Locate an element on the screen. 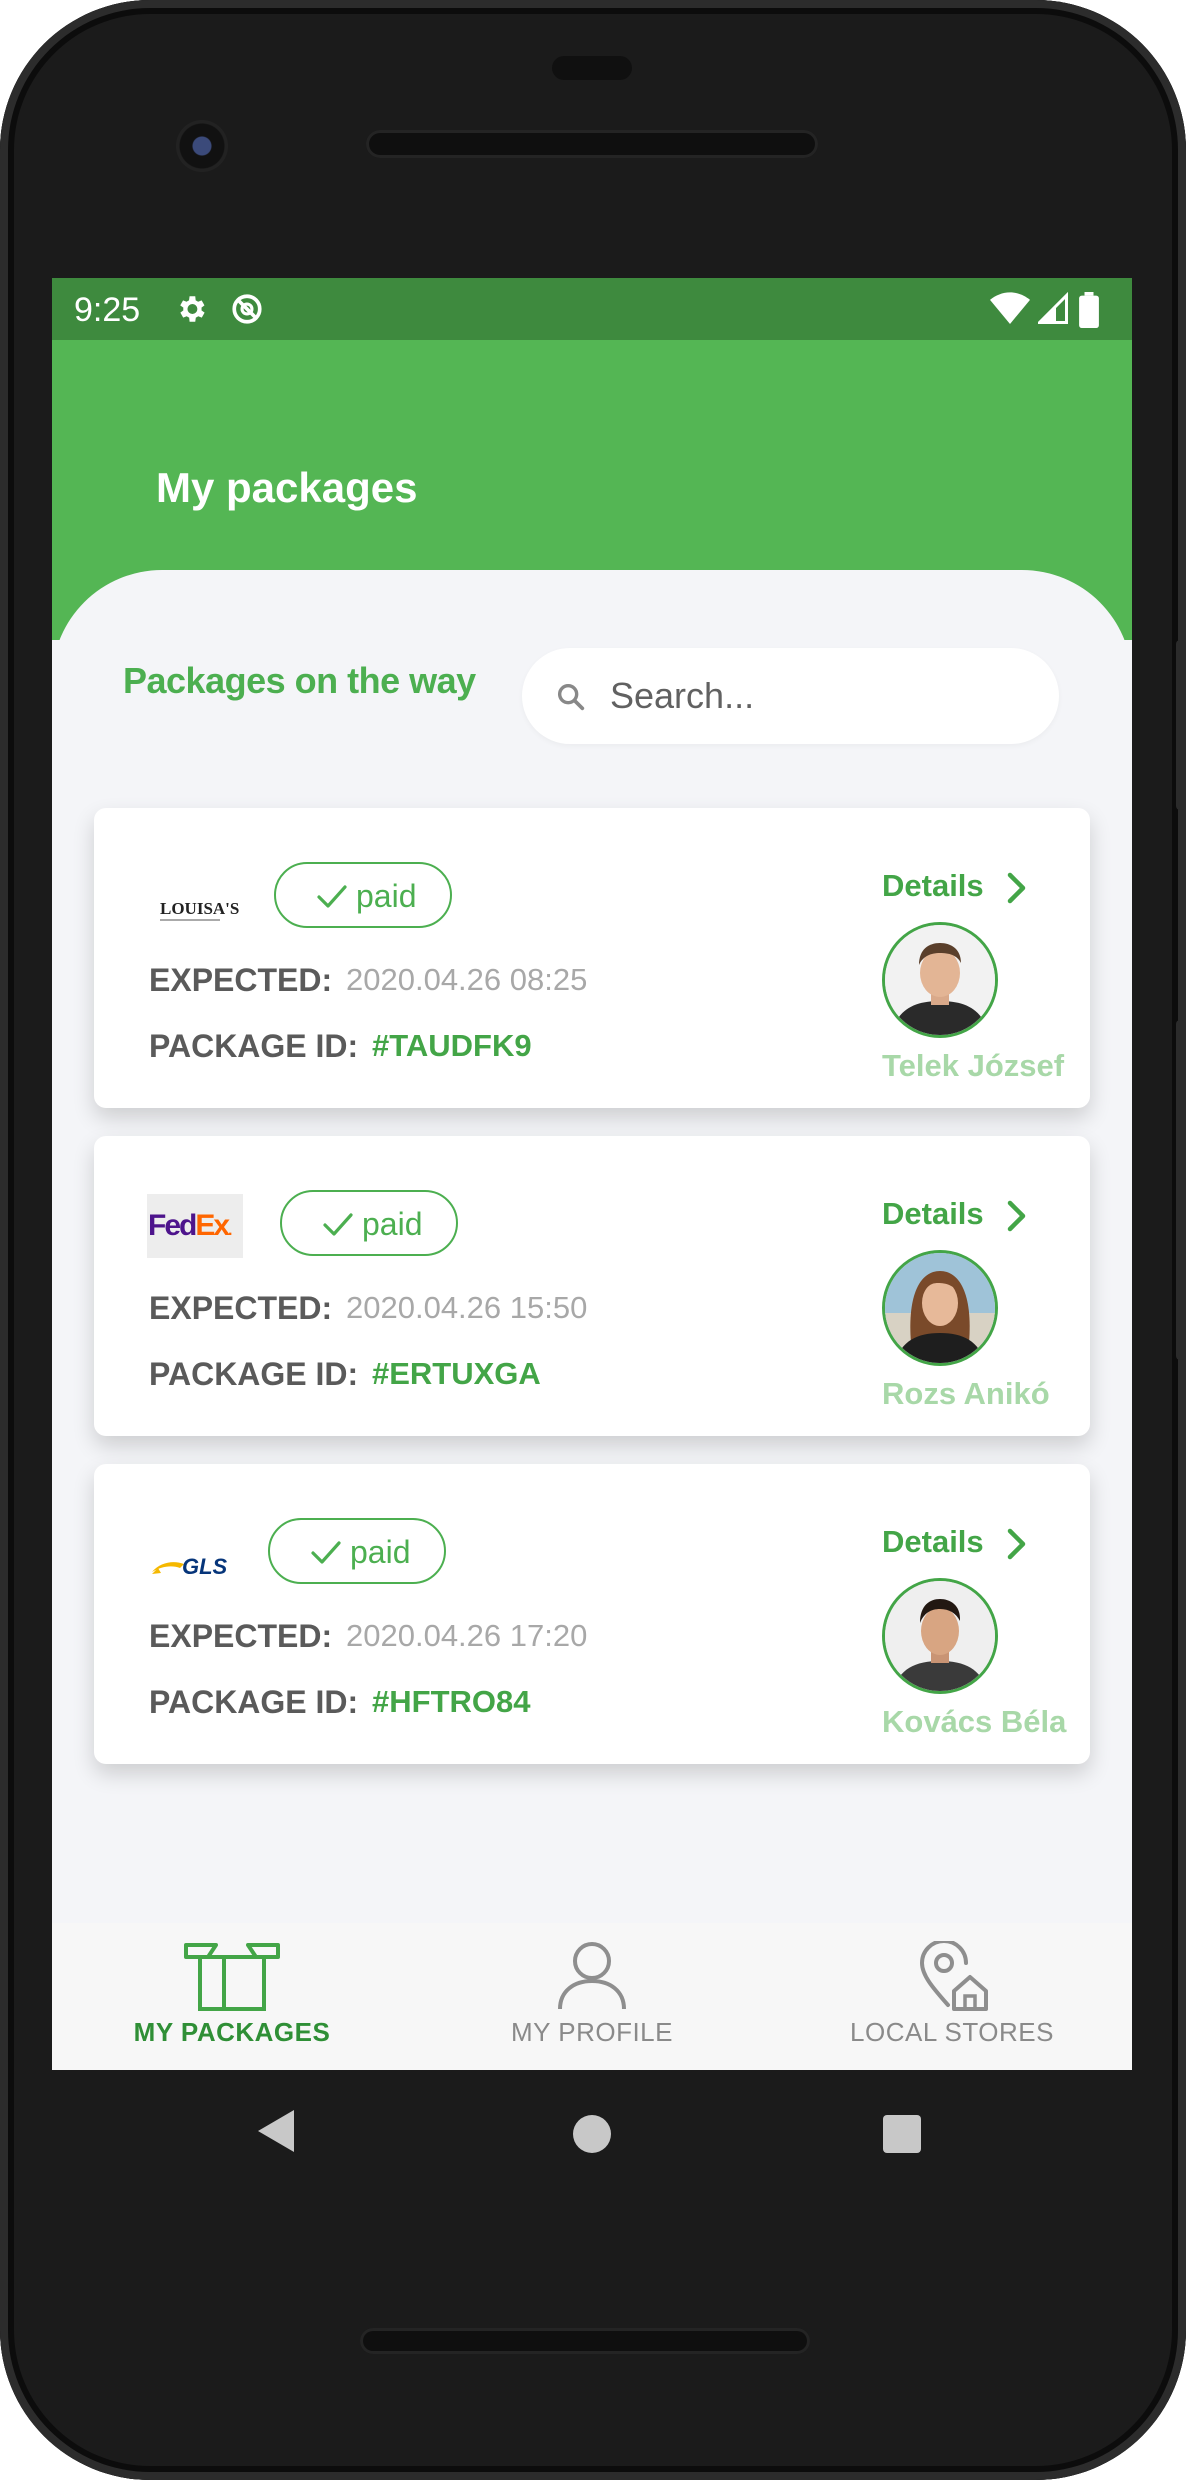 The height and width of the screenshot is (2480, 1194). search-input is located at coordinates (820, 696).